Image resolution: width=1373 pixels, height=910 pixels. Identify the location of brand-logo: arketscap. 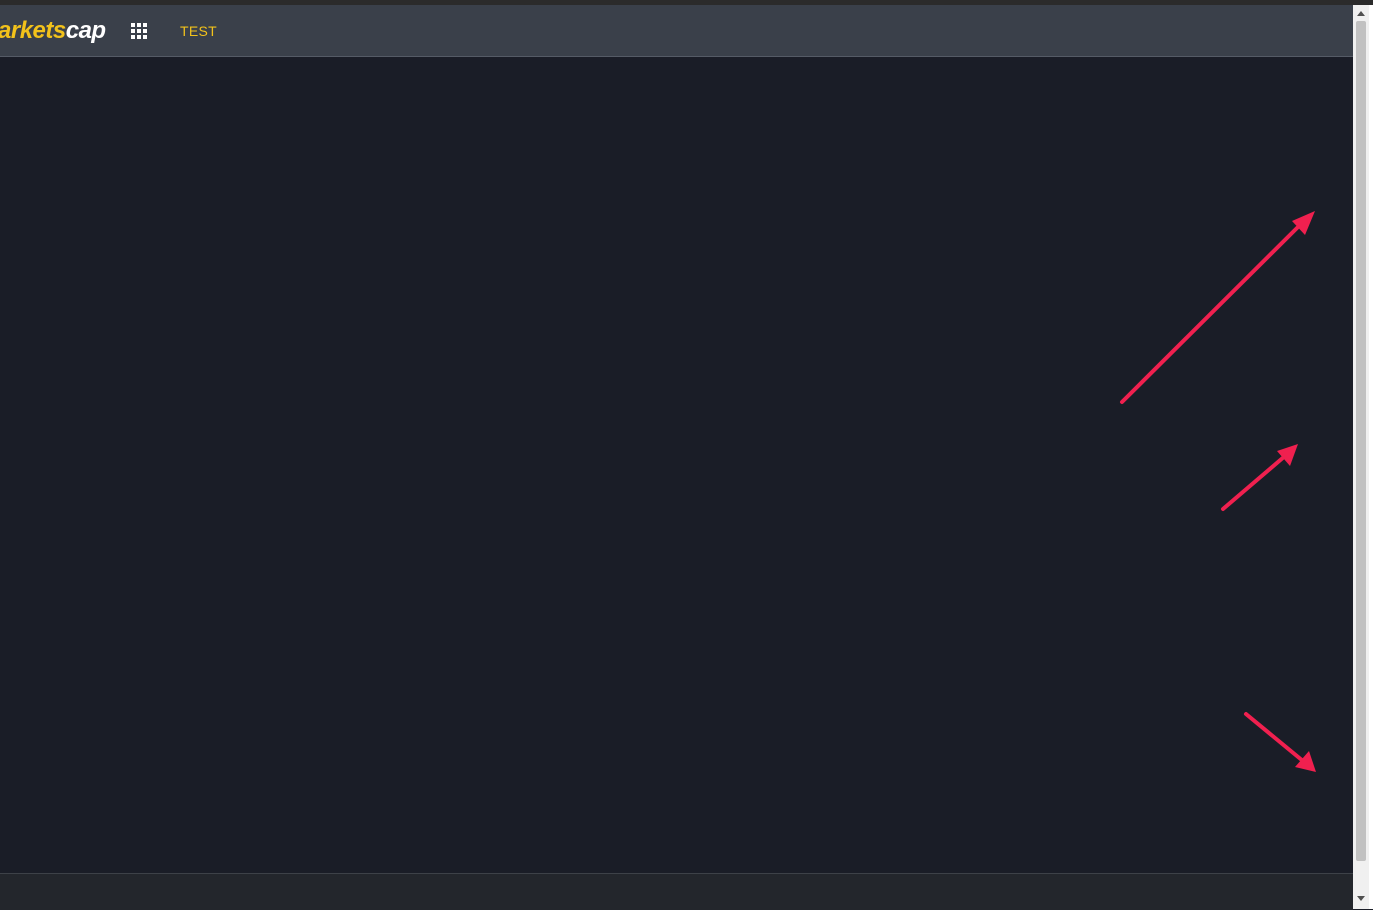
(53, 31).